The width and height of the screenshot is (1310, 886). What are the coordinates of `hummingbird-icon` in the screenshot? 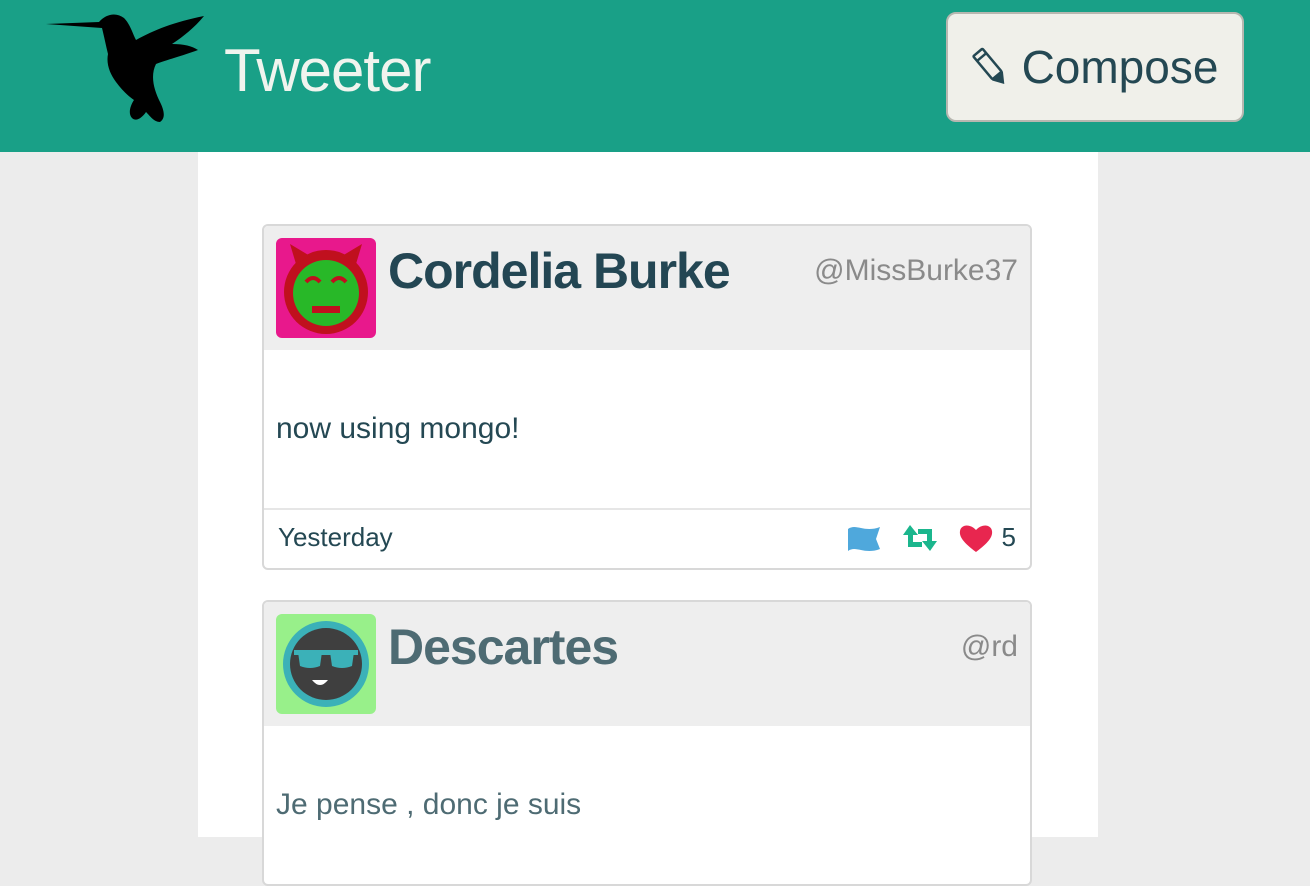 It's located at (125, 68).